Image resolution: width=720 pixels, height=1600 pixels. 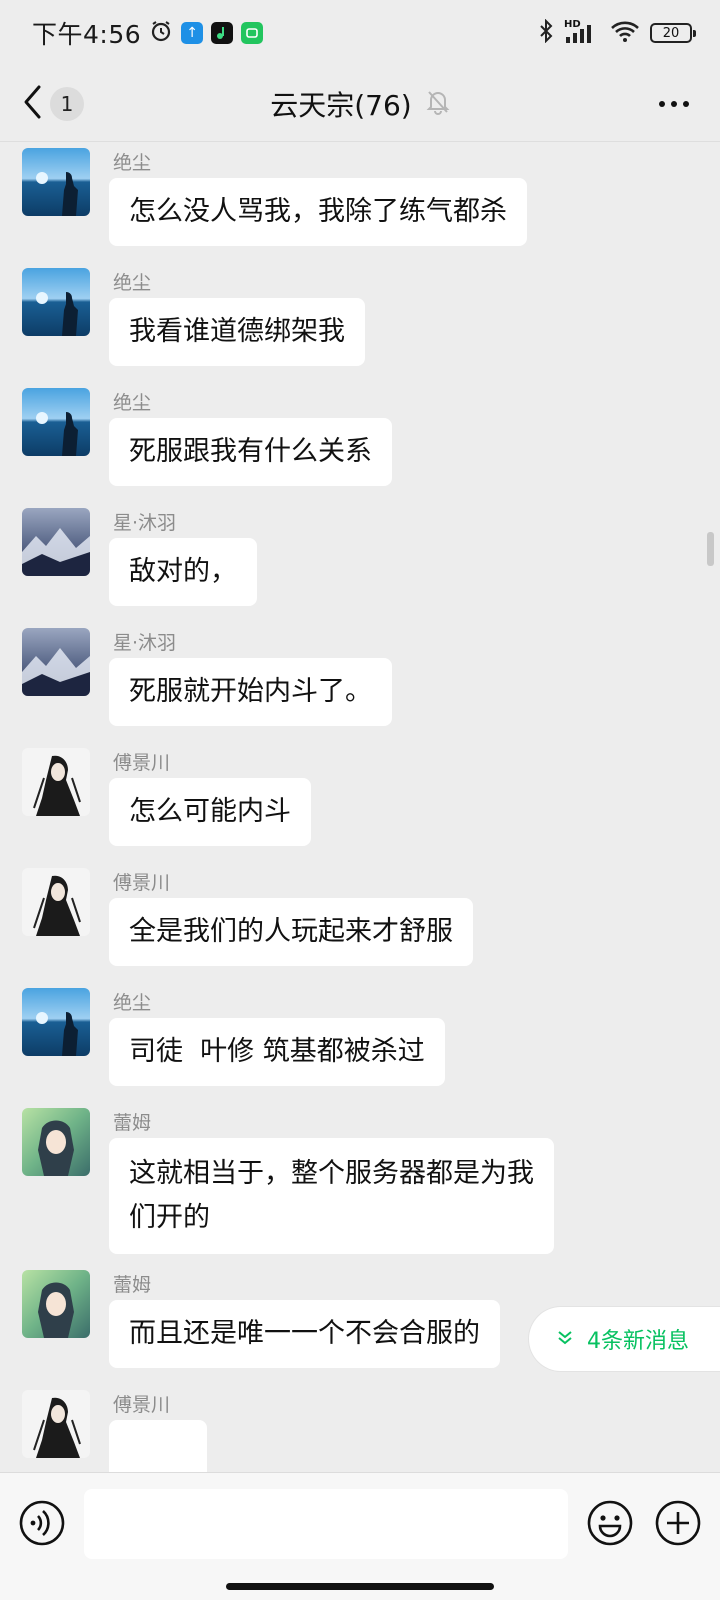 I want to click on chat-title: 云天宗(76), so click(x=341, y=105).